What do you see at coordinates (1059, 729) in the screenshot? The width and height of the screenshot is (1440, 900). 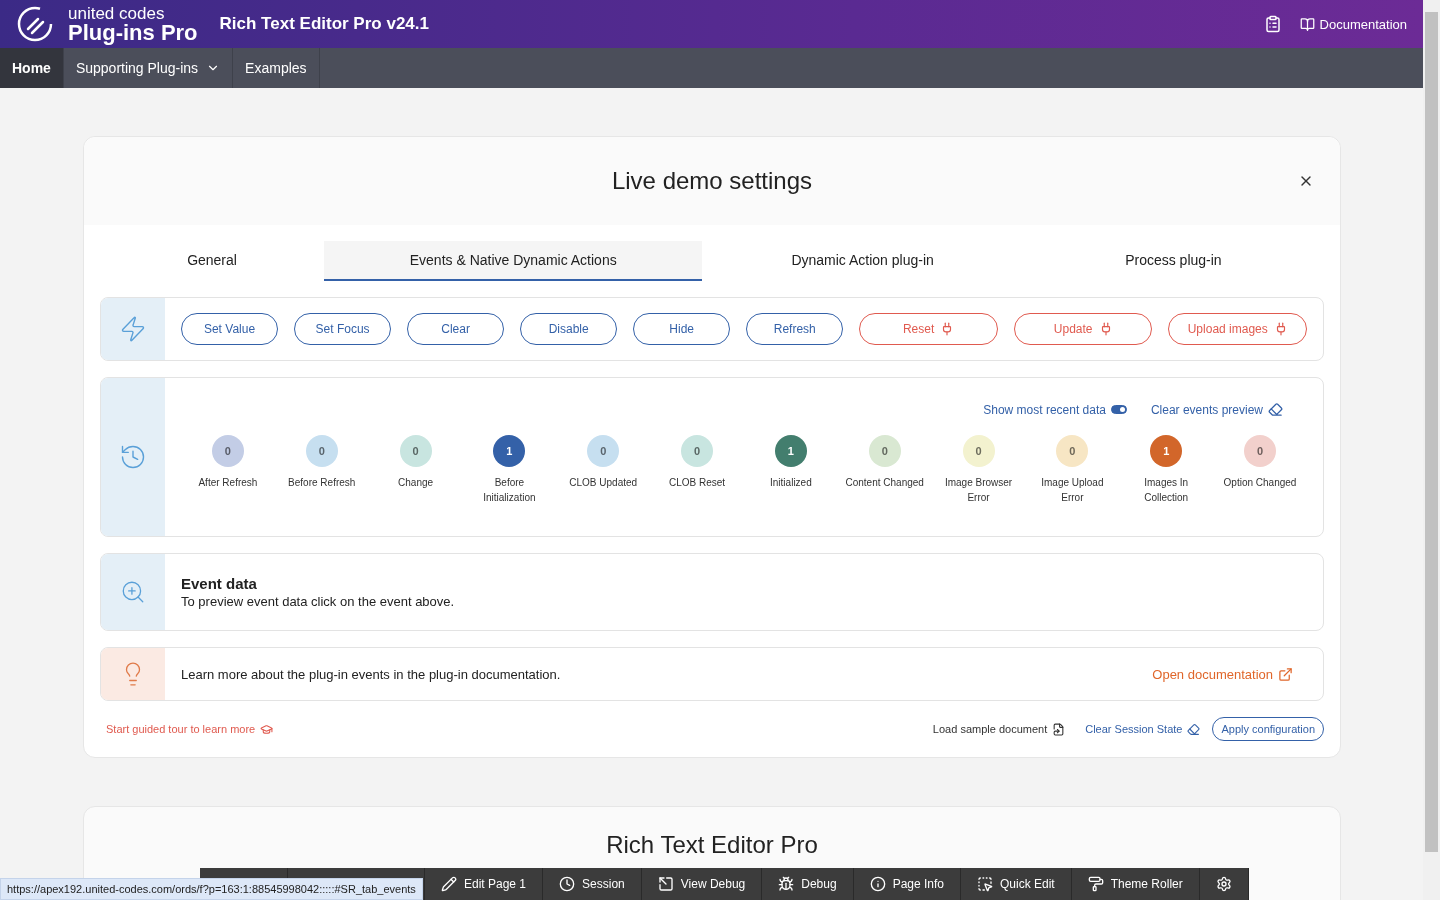 I see `document-icon` at bounding box center [1059, 729].